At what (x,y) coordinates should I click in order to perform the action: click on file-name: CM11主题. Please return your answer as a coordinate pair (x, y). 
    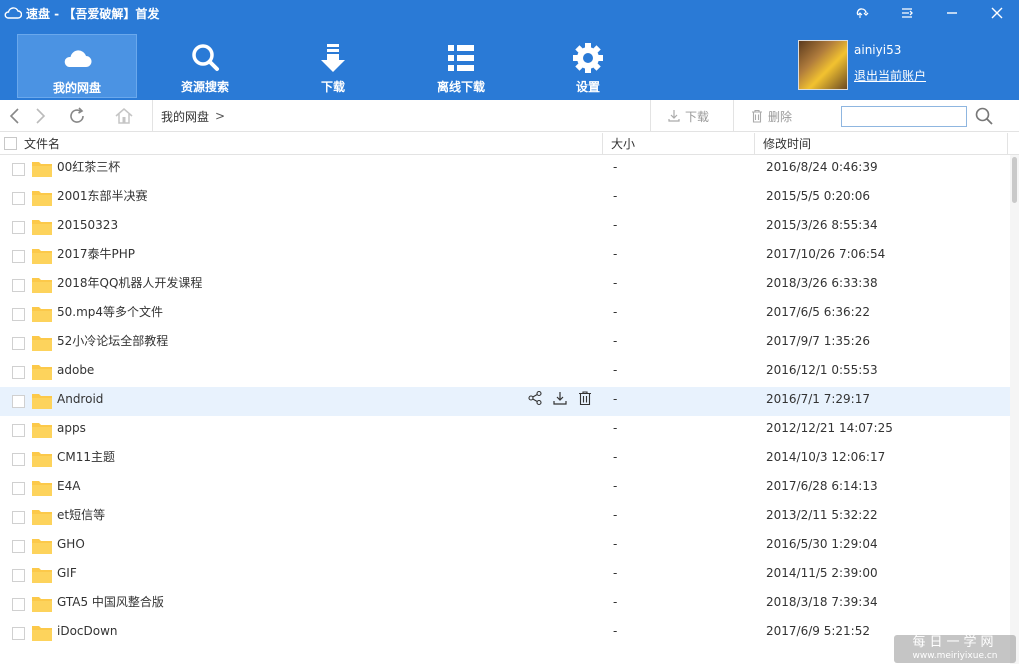
    Looking at the image, I should click on (86, 457).